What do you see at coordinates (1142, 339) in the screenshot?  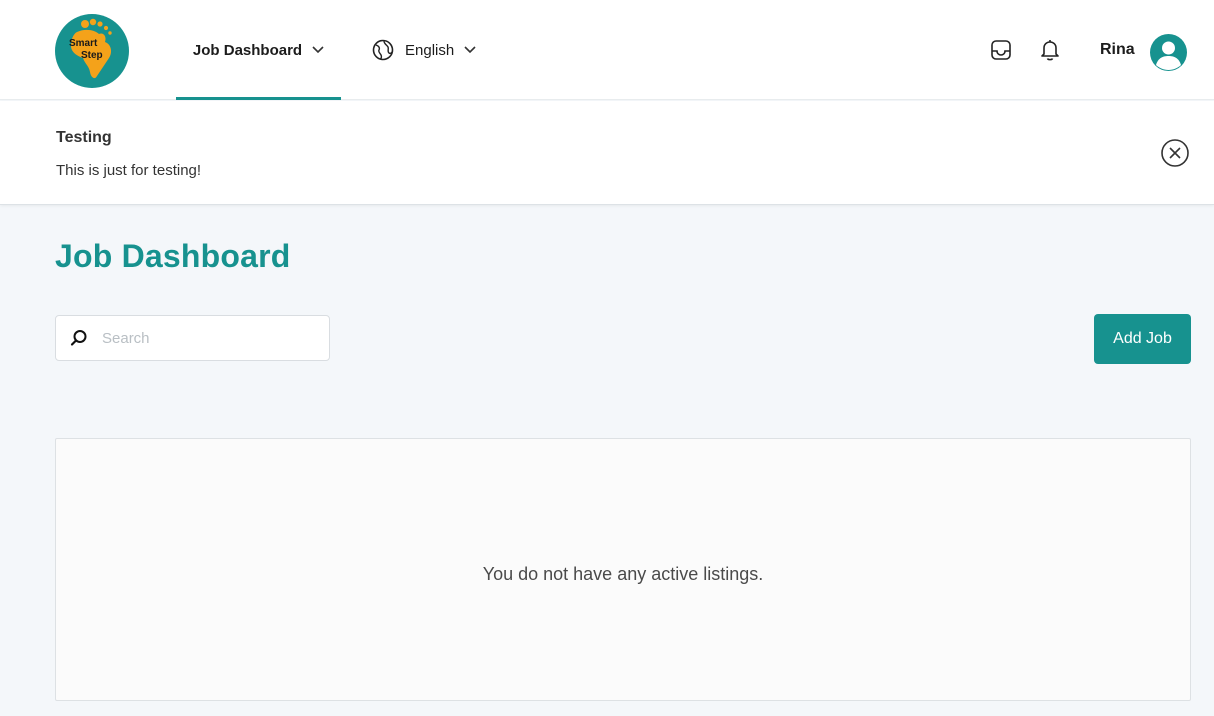 I see `add-job-button: Add Job` at bounding box center [1142, 339].